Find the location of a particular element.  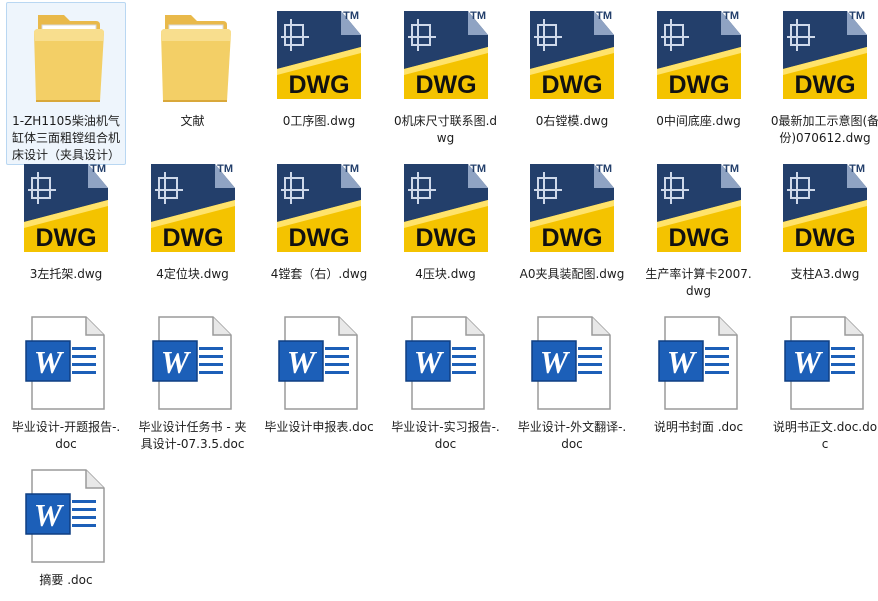

file-item: TM DWG 0最新加工示意图(备份)070612.dwg is located at coordinates (821, 75).